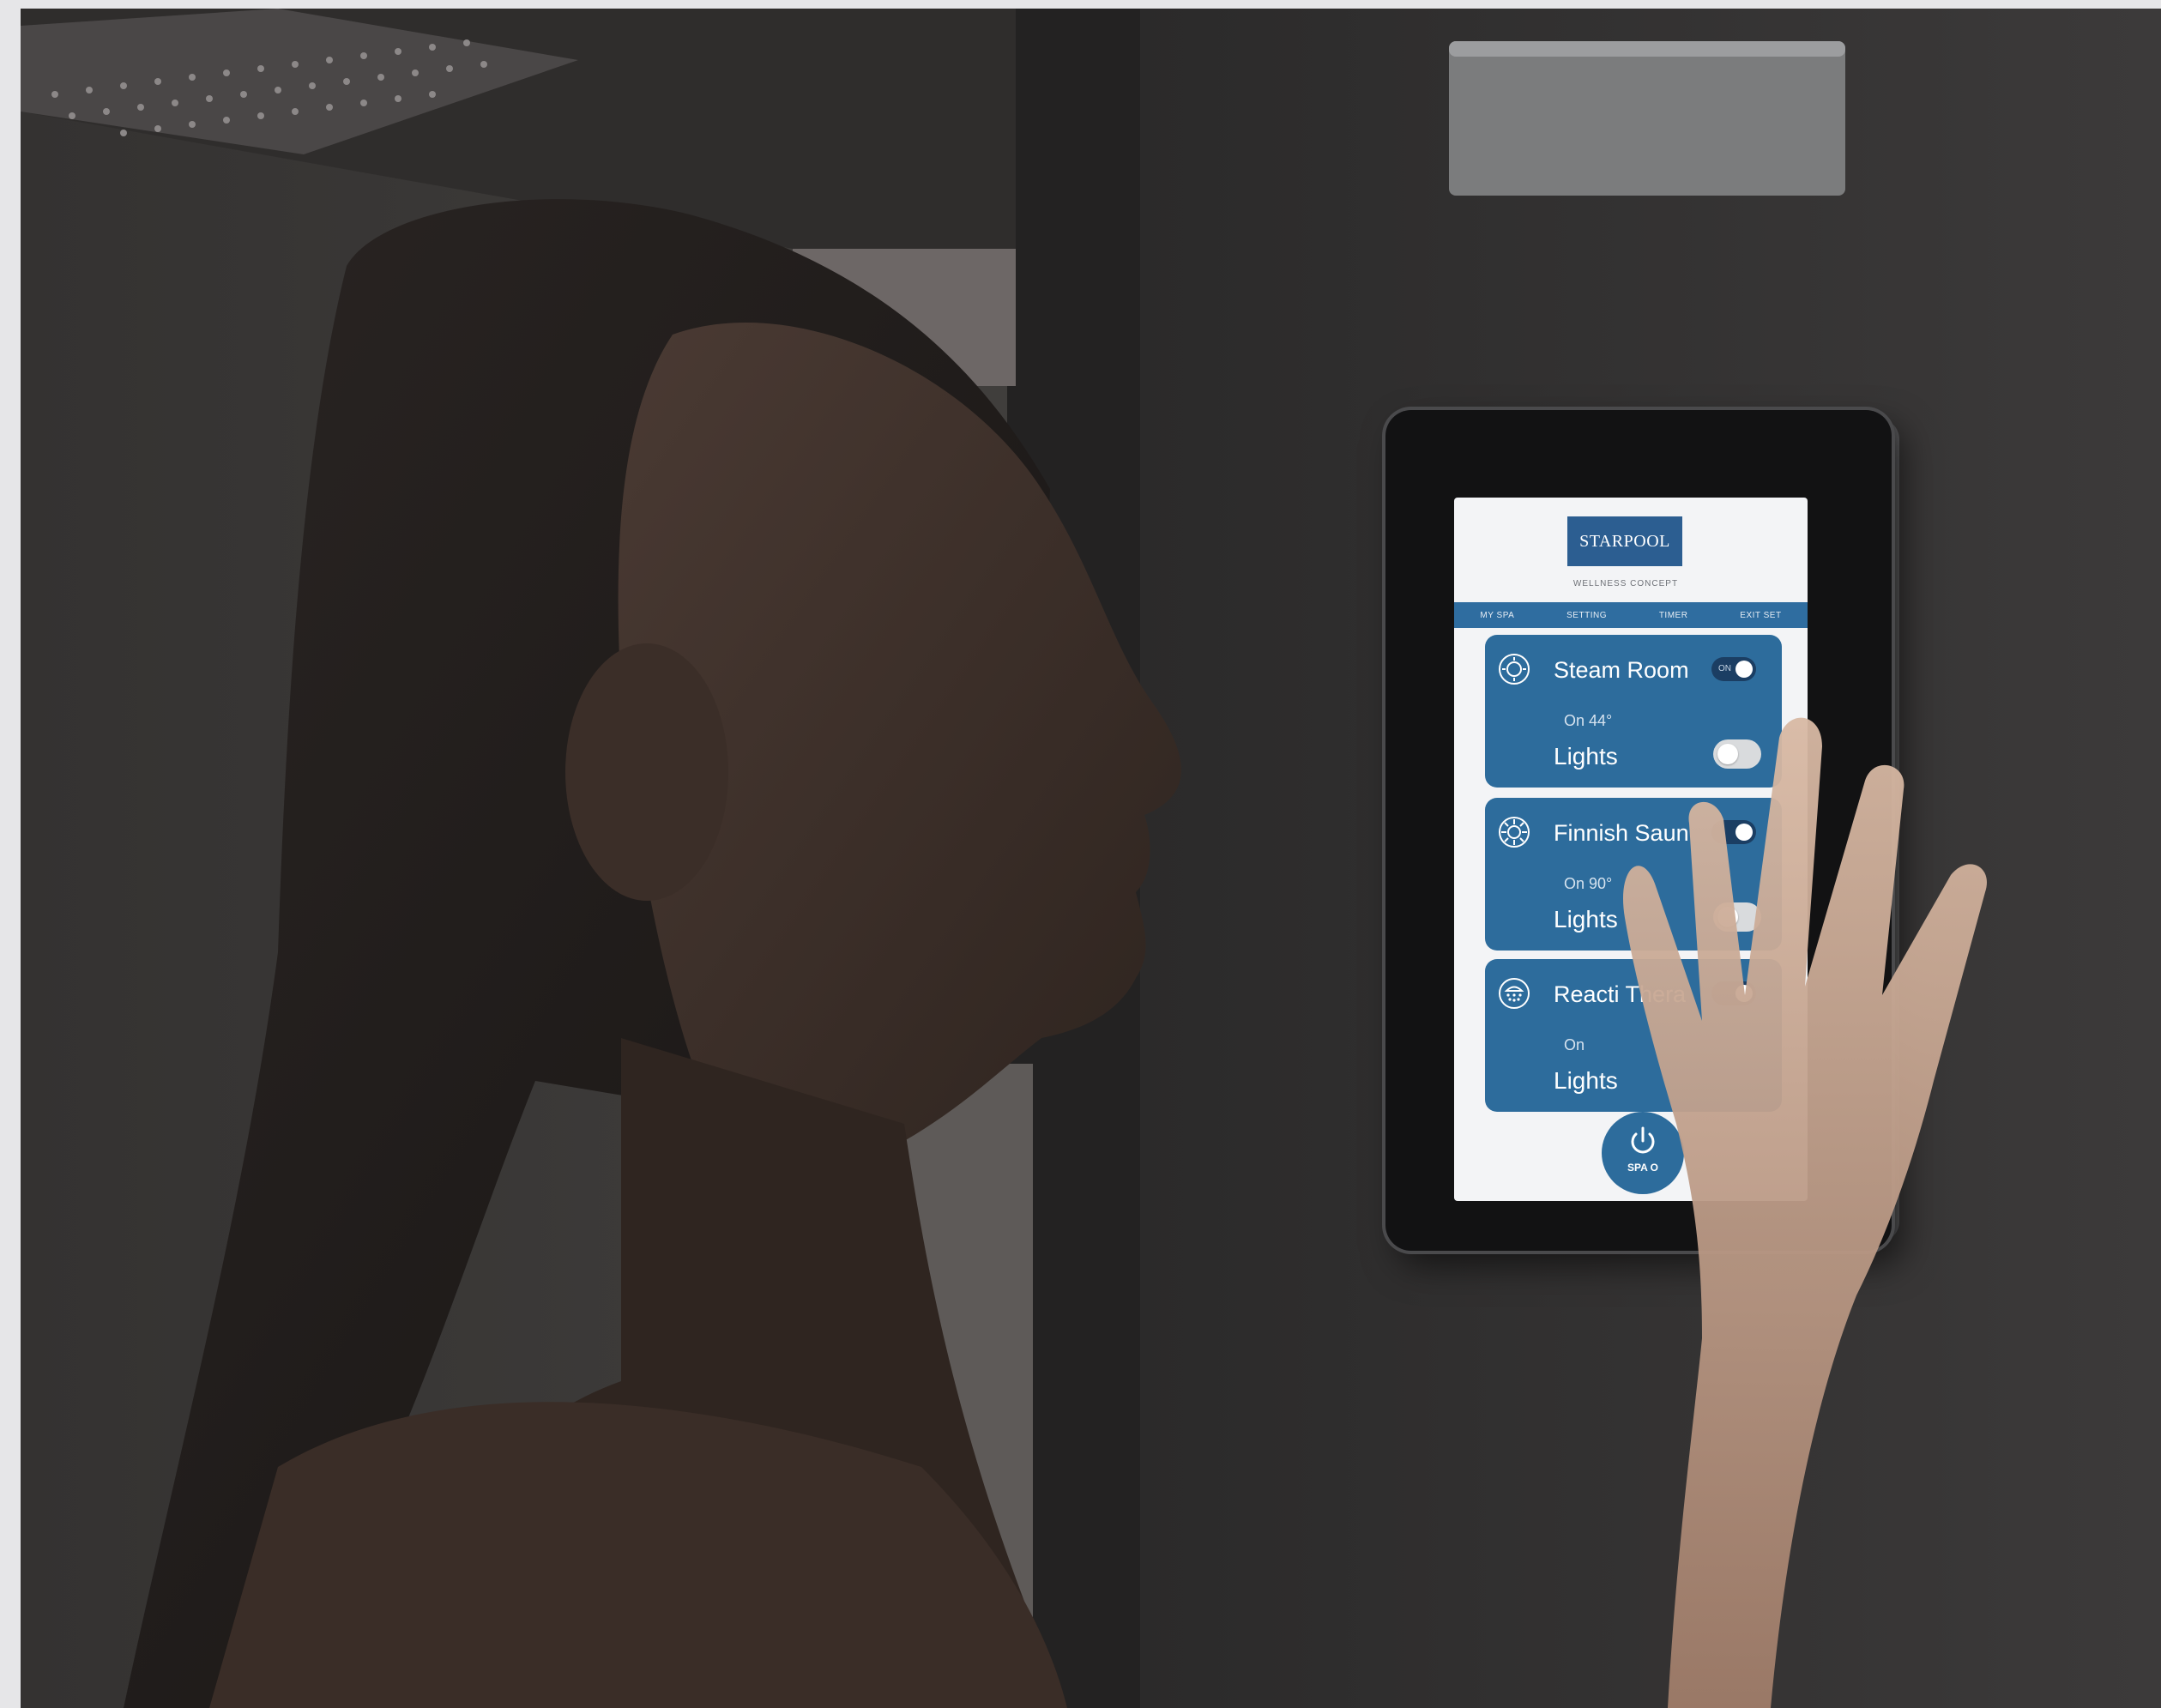 Image resolution: width=2161 pixels, height=1708 pixels. I want to click on card-status: On 90°, so click(1589, 883).